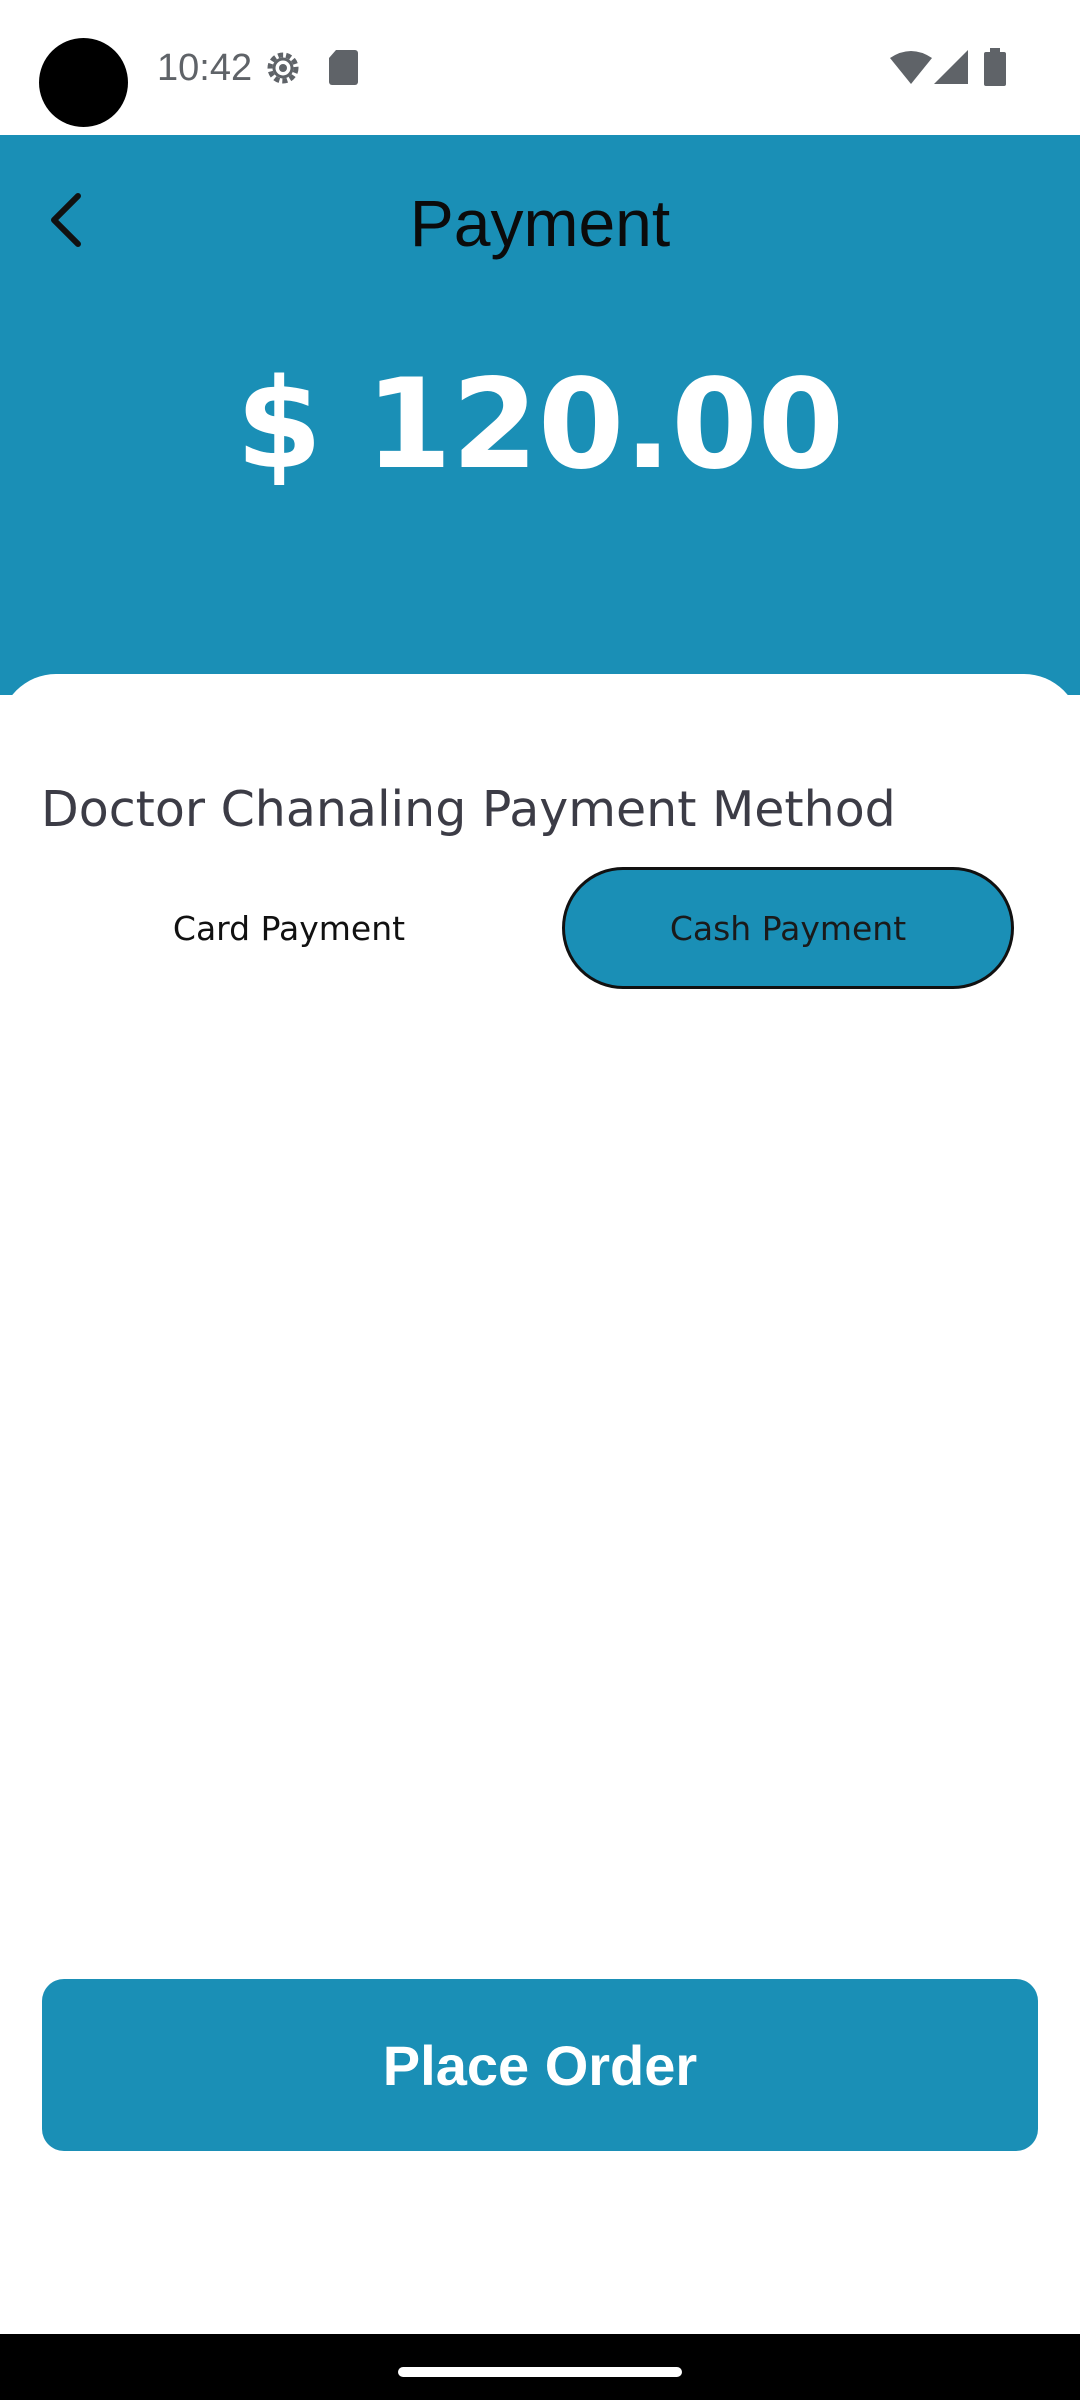 This screenshot has width=1080, height=2400. I want to click on card-payment-label: Card Payment, so click(289, 928).